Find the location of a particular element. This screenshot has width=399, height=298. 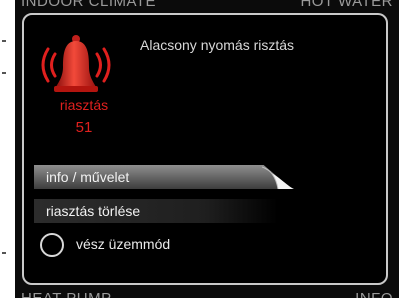

radio-button is located at coordinates (52, 245).